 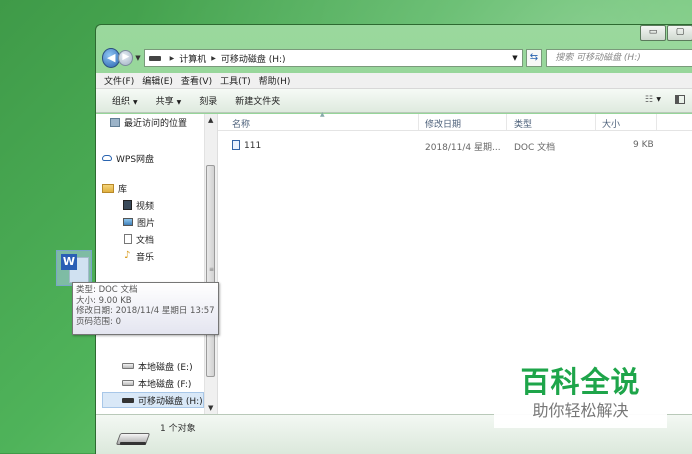 What do you see at coordinates (146, 223) in the screenshot?
I see `nav-label: 图片` at bounding box center [146, 223].